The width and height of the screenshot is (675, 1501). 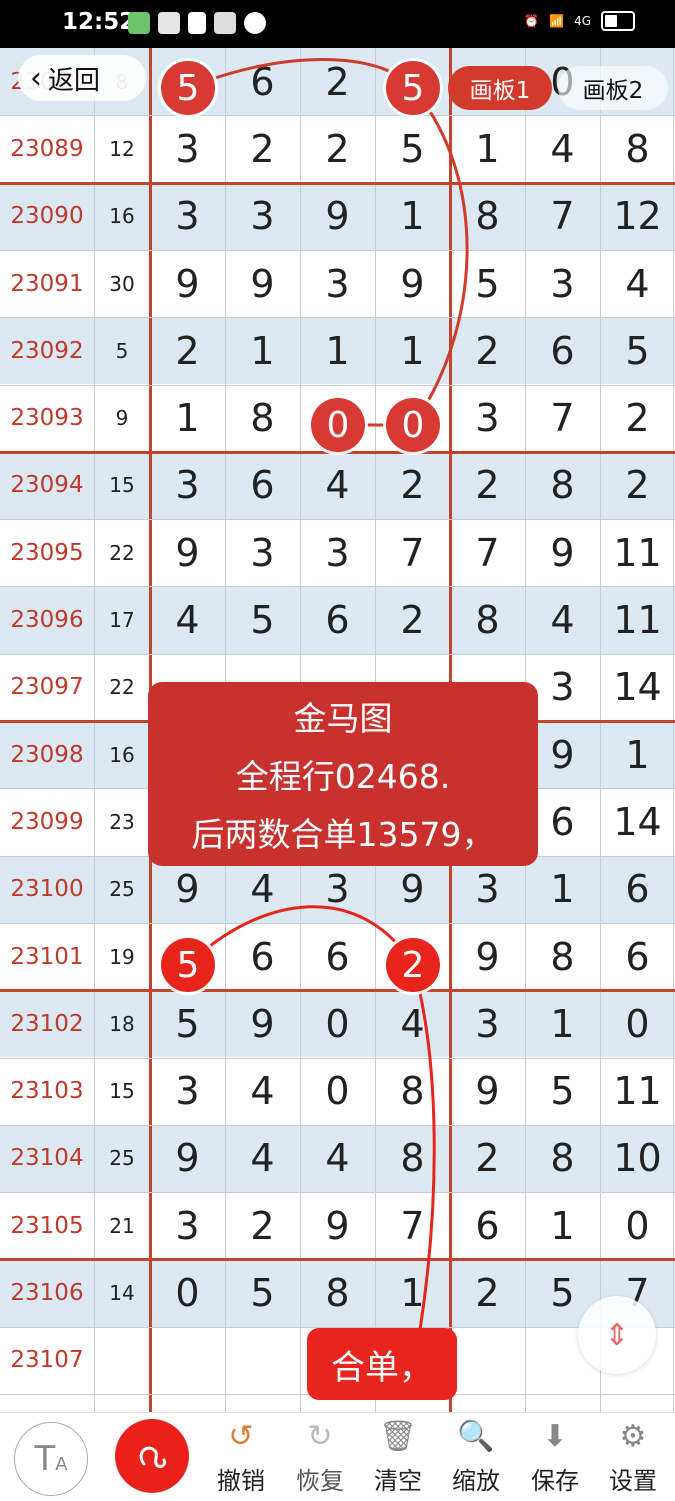 I want to click on sum-value: 25, so click(x=122, y=1158).